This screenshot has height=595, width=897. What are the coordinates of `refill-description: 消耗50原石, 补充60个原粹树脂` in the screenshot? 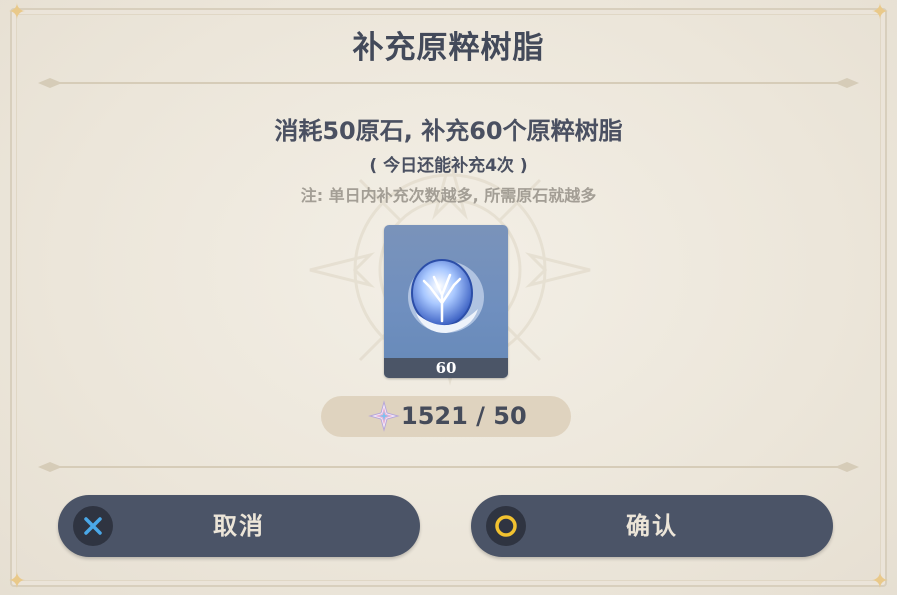 It's located at (448, 131).